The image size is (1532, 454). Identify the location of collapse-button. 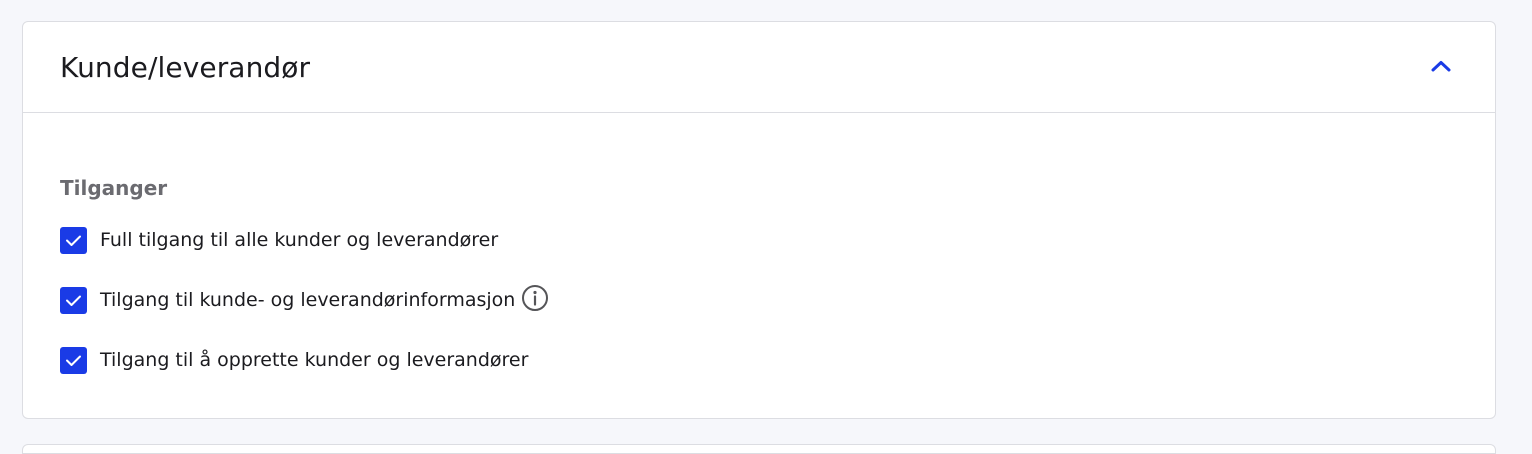
(1441, 67).